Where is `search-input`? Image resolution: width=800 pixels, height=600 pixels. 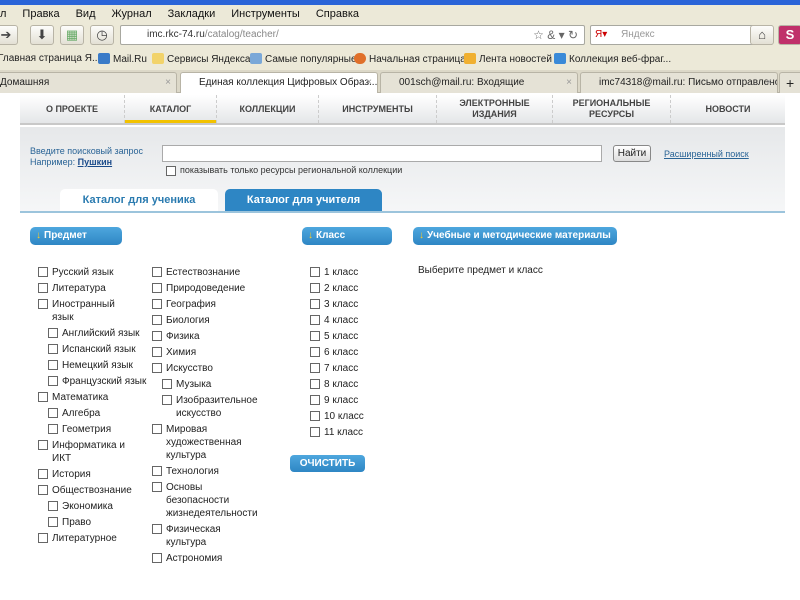 search-input is located at coordinates (382, 153).